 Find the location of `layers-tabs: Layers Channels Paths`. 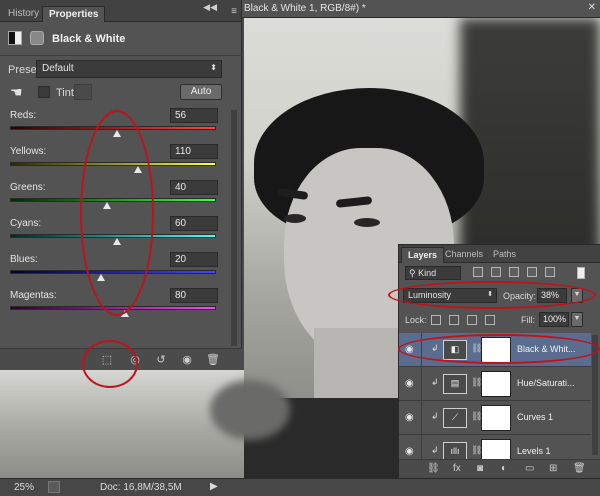

layers-tabs: Layers Channels Paths is located at coordinates (499, 254).